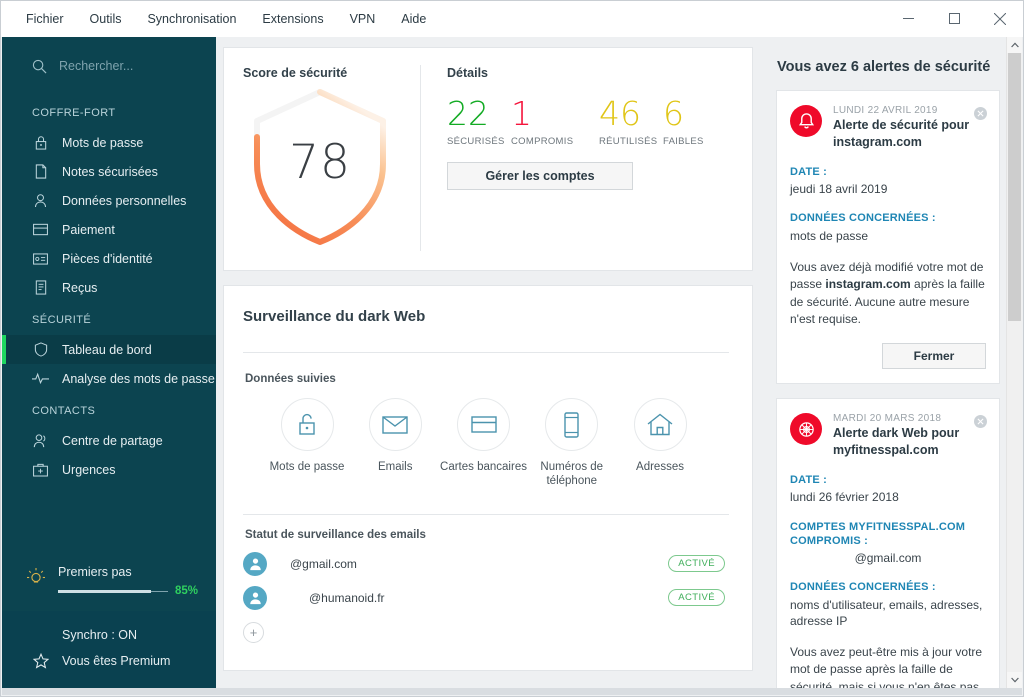  What do you see at coordinates (138, 378) in the screenshot?
I see `sidebar-item-label: Analyse des mots de passe` at bounding box center [138, 378].